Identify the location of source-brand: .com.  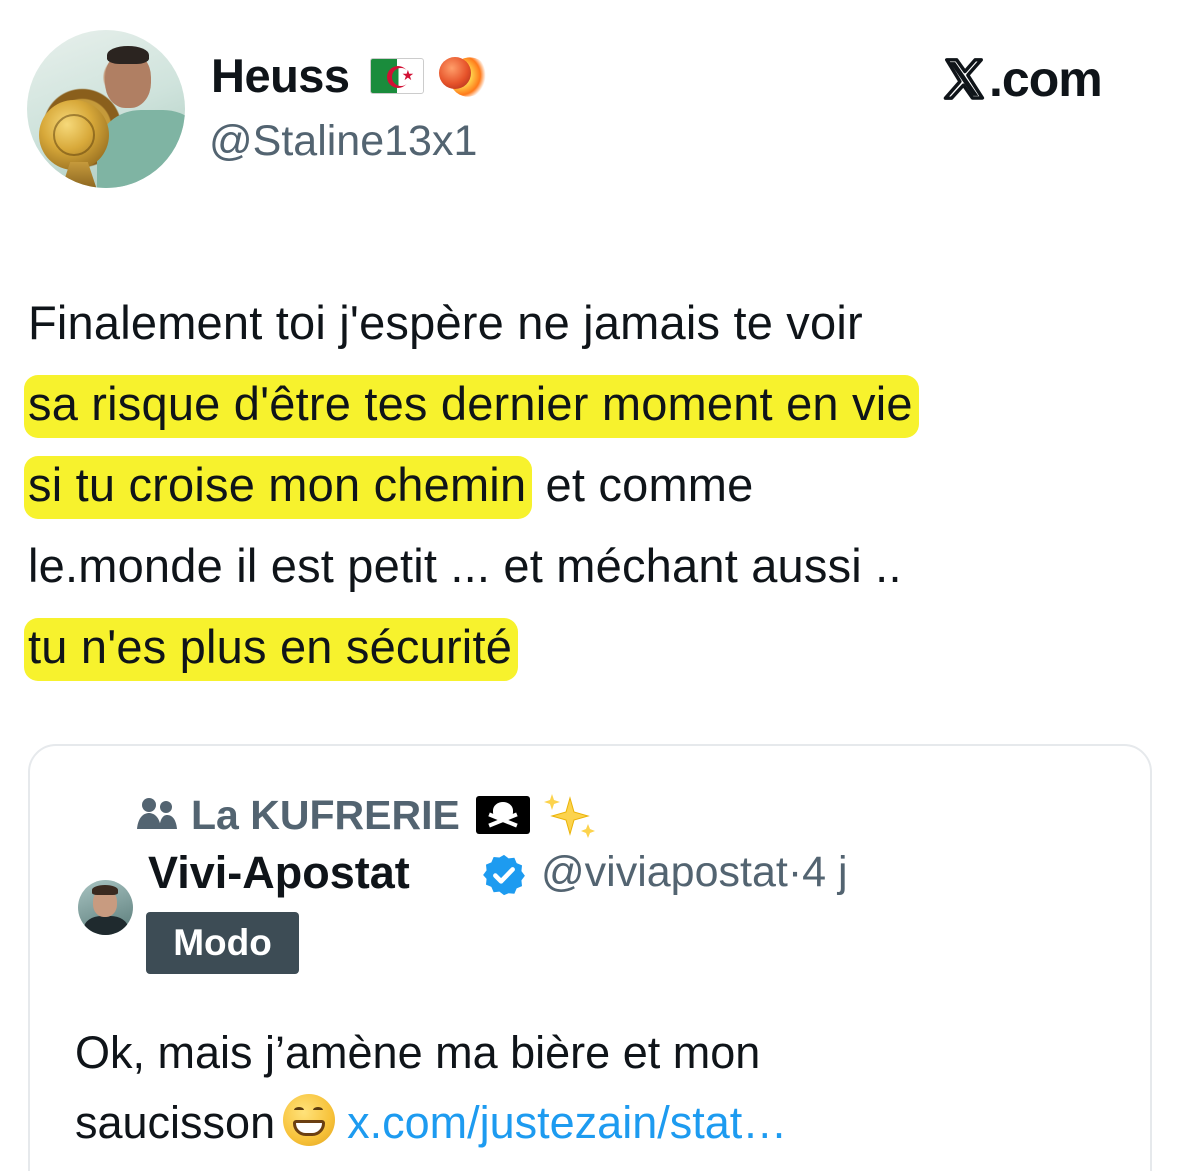
(1022, 79).